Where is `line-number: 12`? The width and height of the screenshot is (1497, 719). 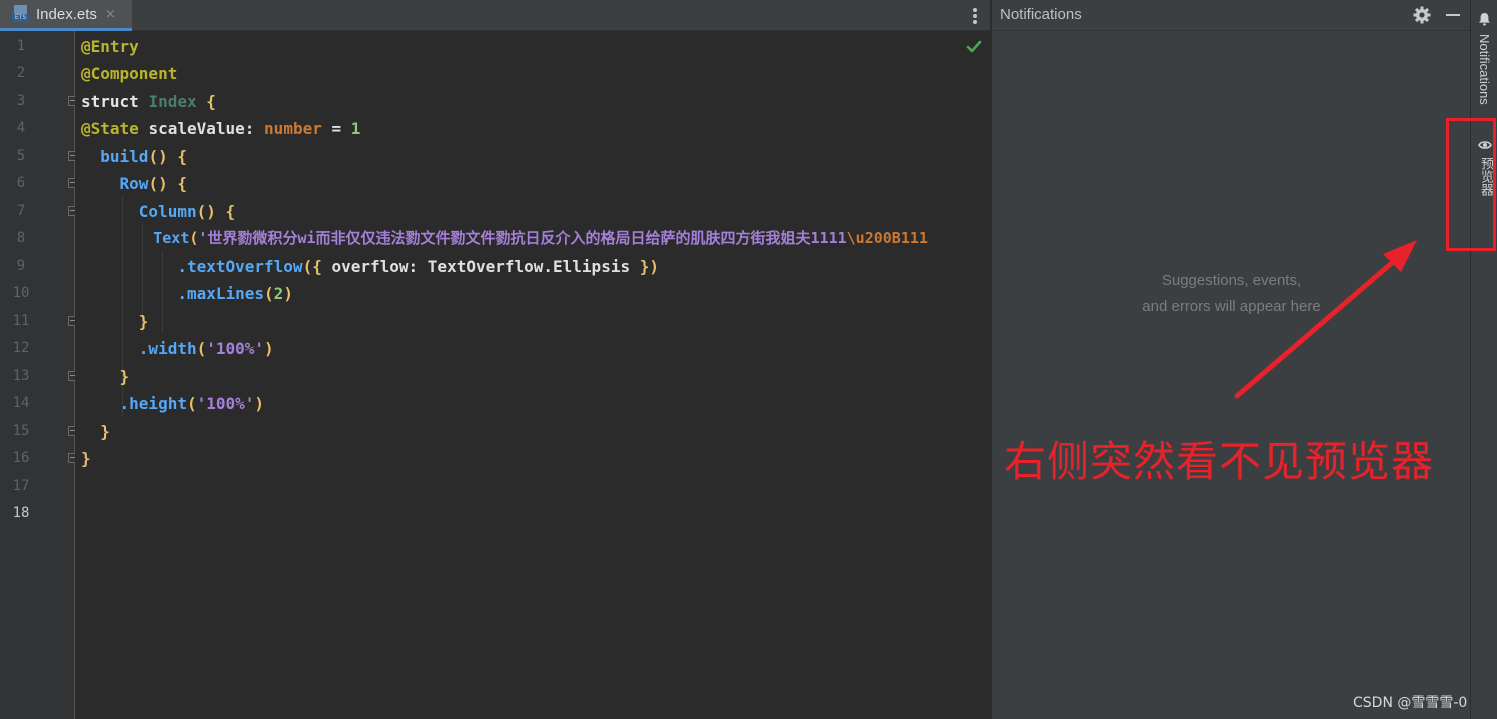
line-number: 12 is located at coordinates (21, 348).